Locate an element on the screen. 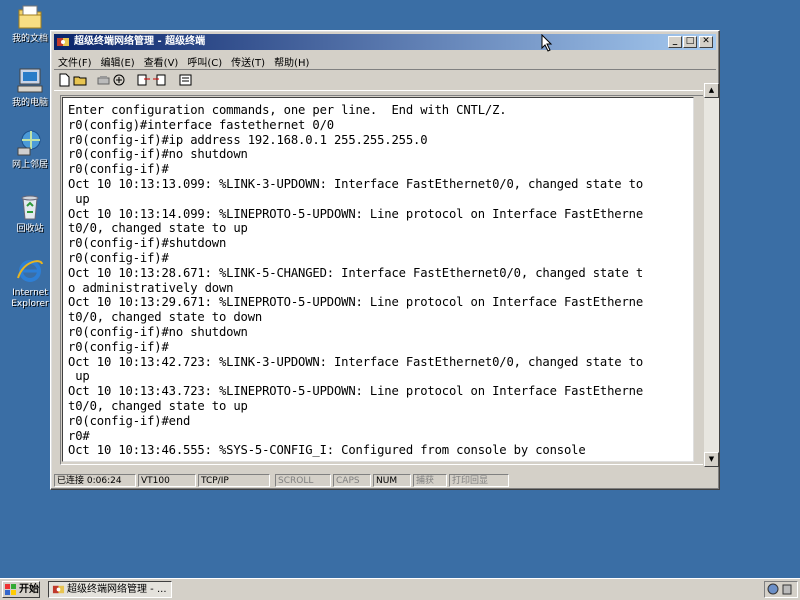  start-button: 开始 is located at coordinates (21, 589).